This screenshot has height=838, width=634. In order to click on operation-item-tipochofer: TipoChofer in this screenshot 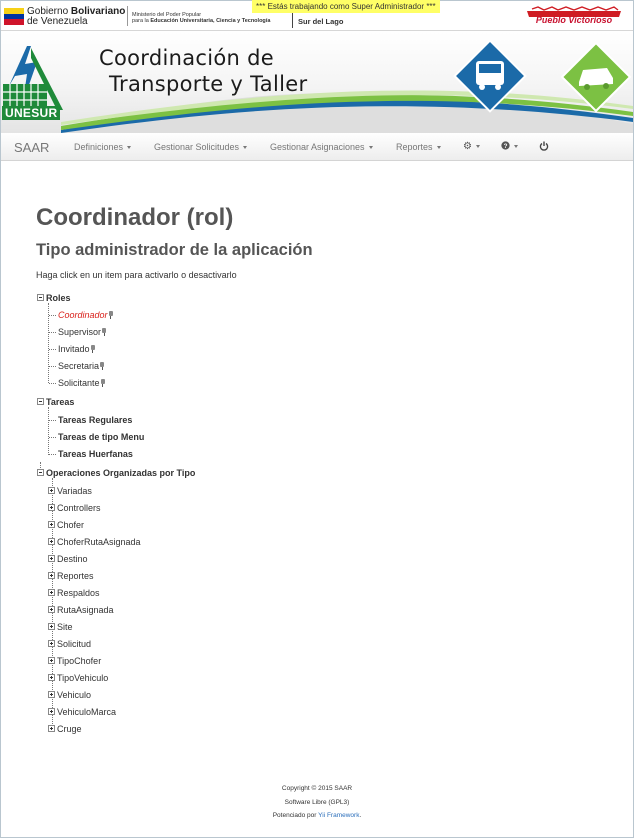, I will do `click(74, 661)`.